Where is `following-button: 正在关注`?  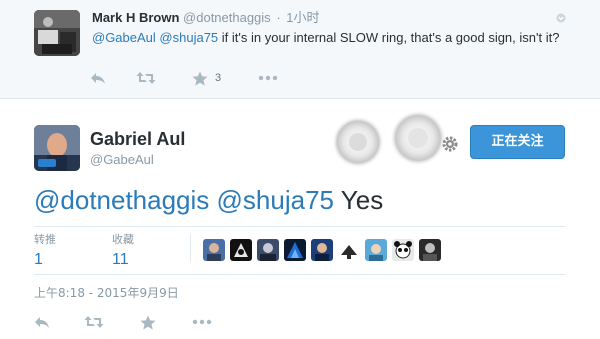 following-button: 正在关注 is located at coordinates (517, 142).